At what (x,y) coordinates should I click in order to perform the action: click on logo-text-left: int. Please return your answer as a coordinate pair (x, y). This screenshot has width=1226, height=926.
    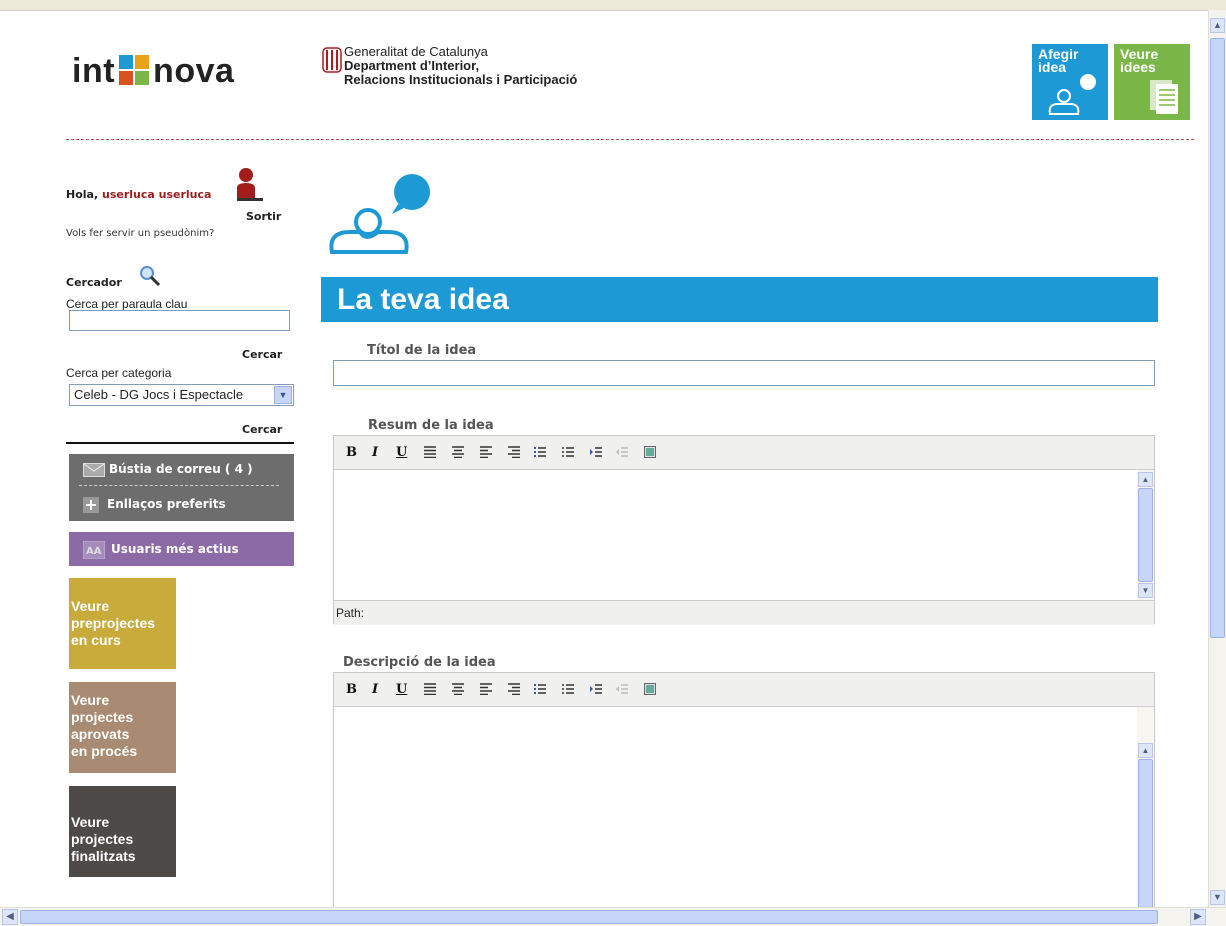
    Looking at the image, I should click on (94, 71).